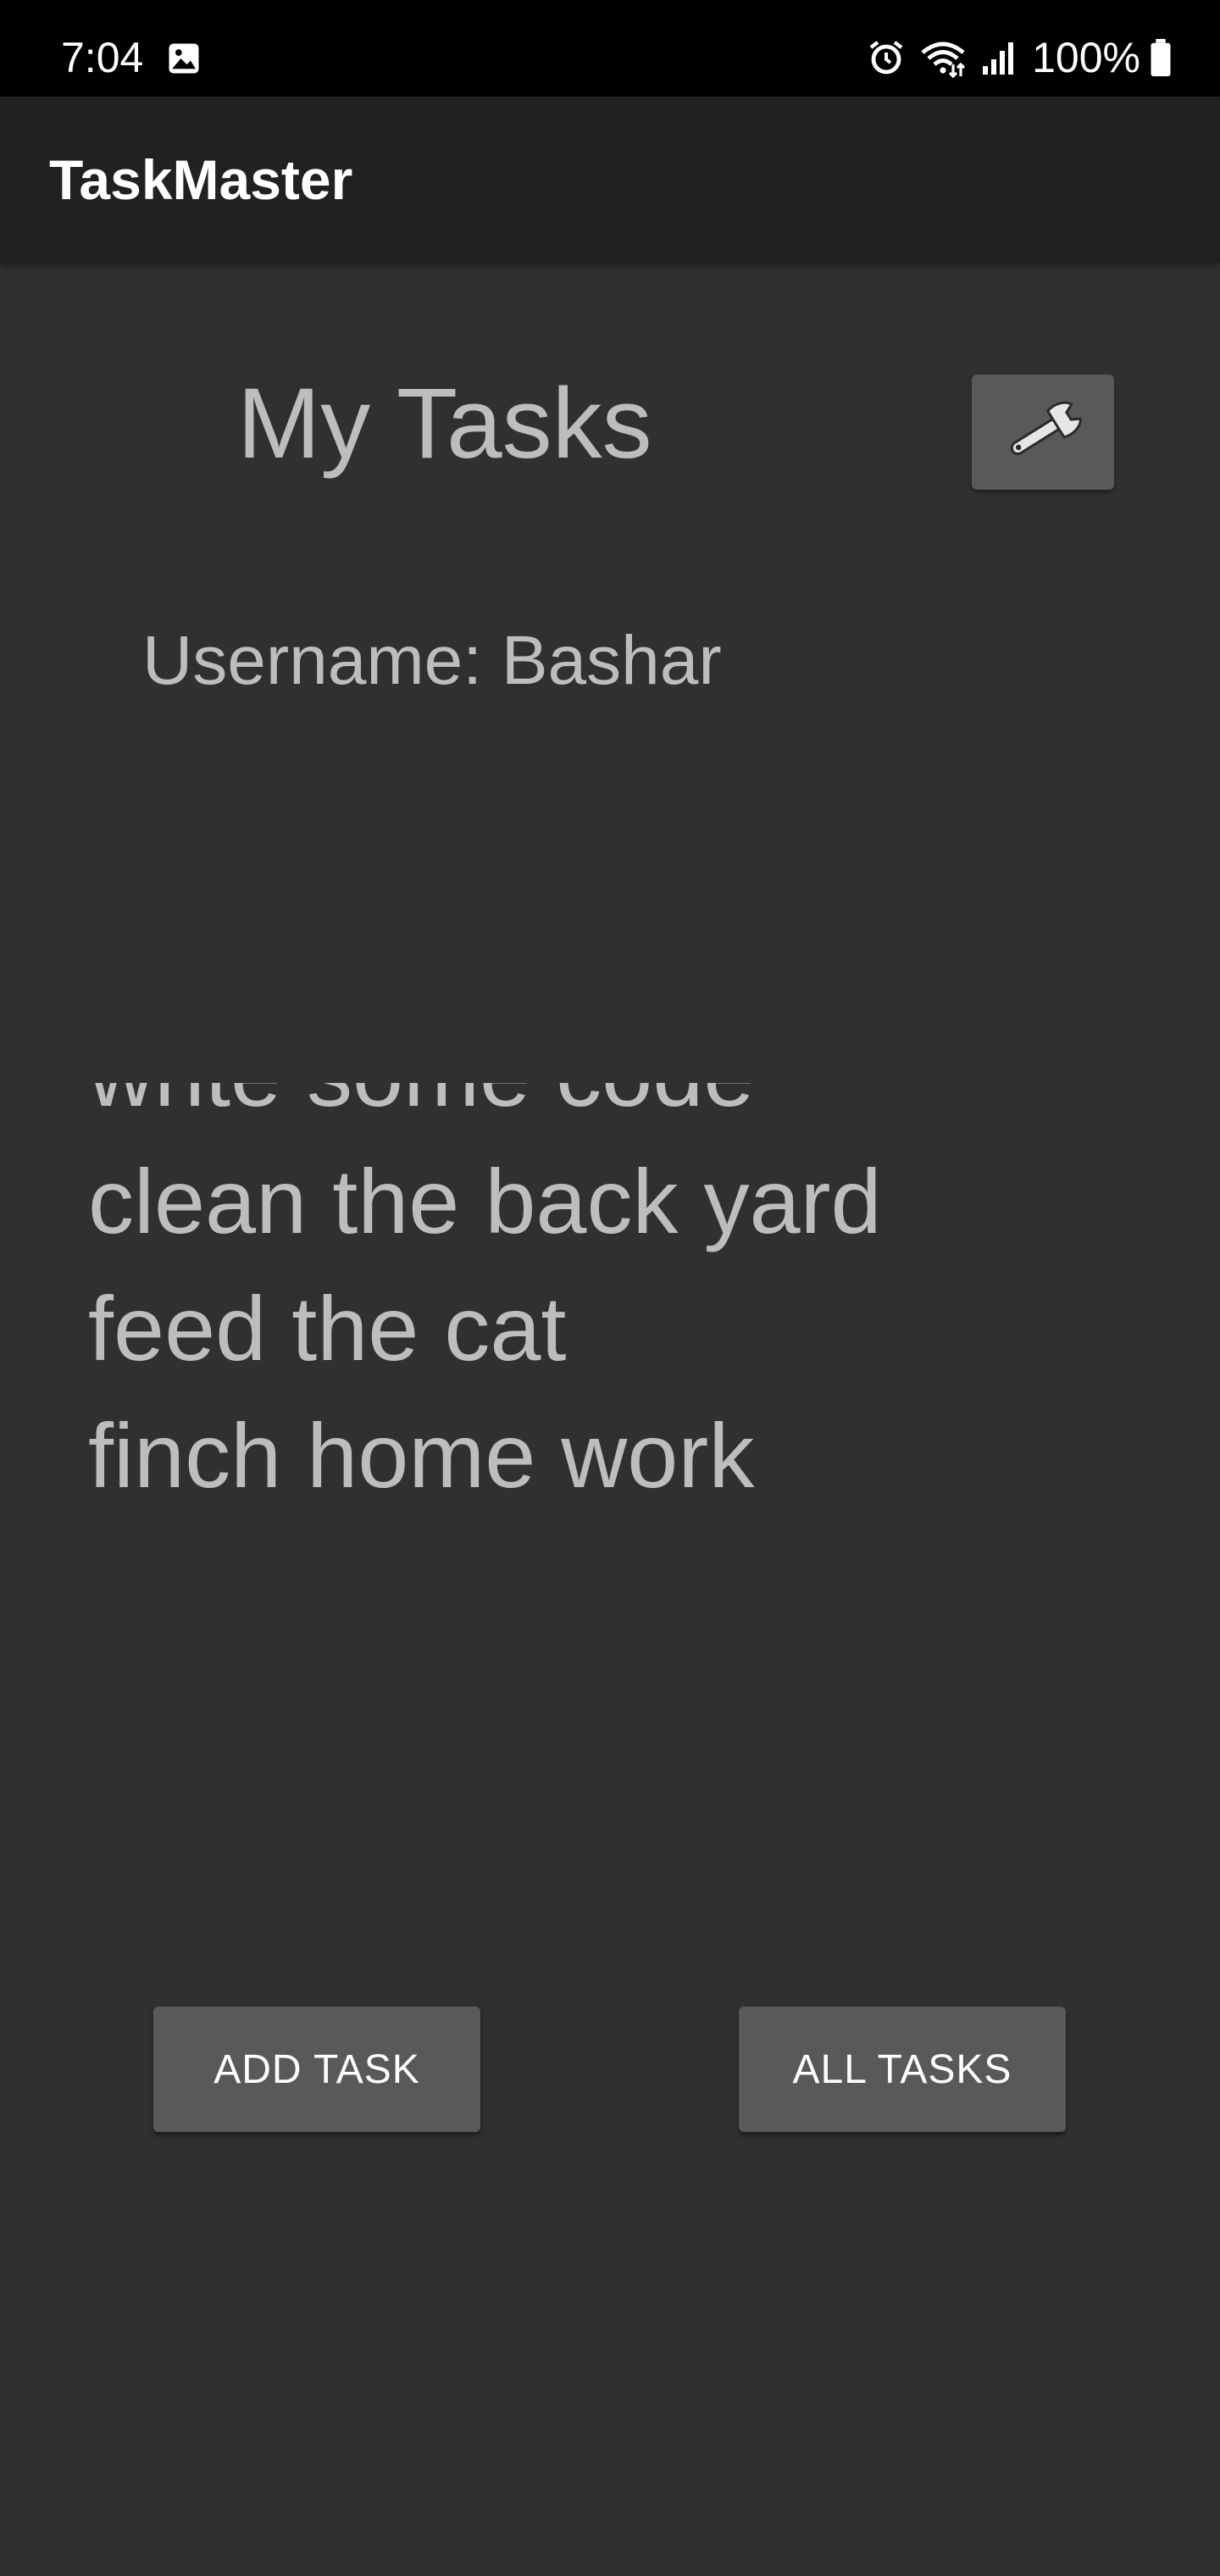 The image size is (1220, 2576). Describe the element at coordinates (102, 57) in the screenshot. I see `status-time: 7:04` at that location.